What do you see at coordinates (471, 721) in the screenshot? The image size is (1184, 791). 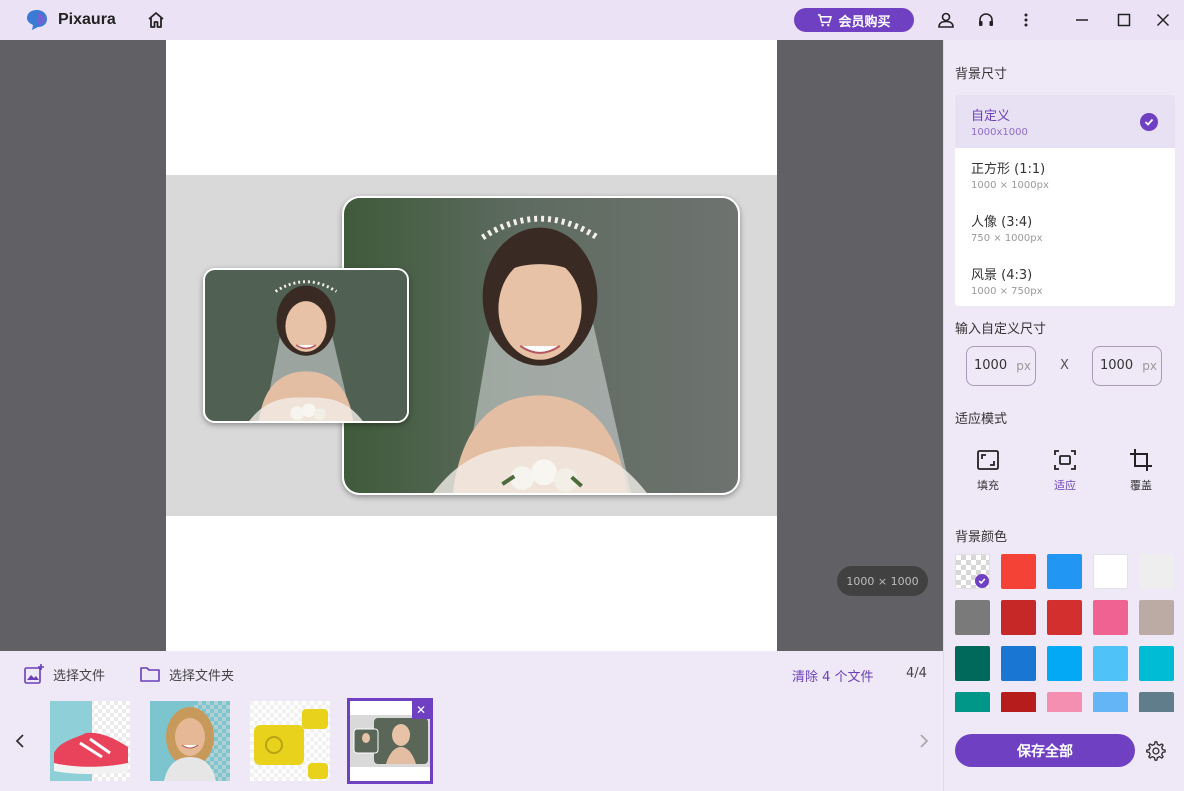 I see `file-bar: 选择文件 选择文件夹 清除 4 个文件 4/4 ✕` at bounding box center [471, 721].